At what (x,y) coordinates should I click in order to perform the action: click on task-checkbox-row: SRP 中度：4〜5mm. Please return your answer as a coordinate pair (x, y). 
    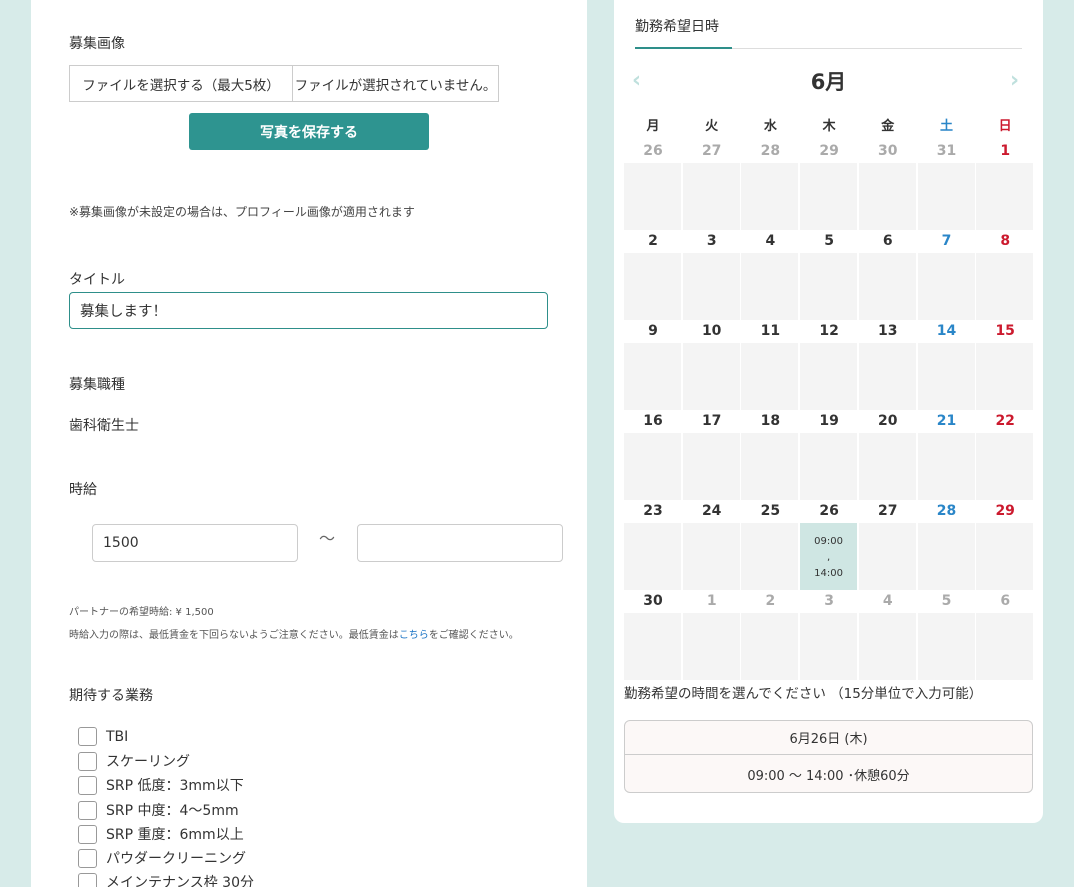
    Looking at the image, I should click on (158, 810).